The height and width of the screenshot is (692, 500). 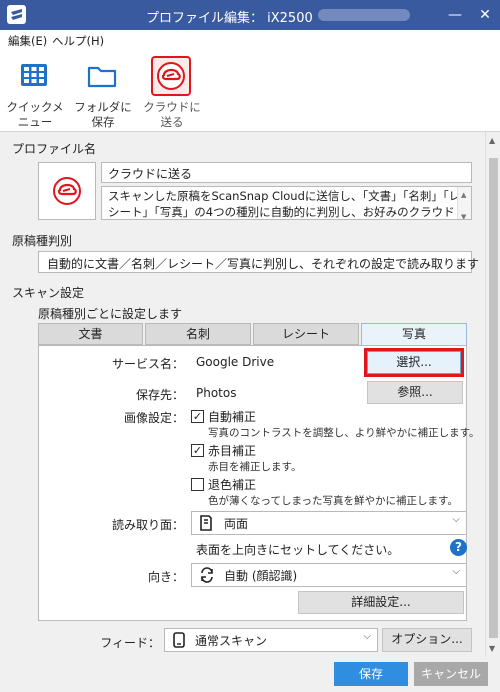 I want to click on auto-correct-checkbox: ✓, so click(x=197, y=416).